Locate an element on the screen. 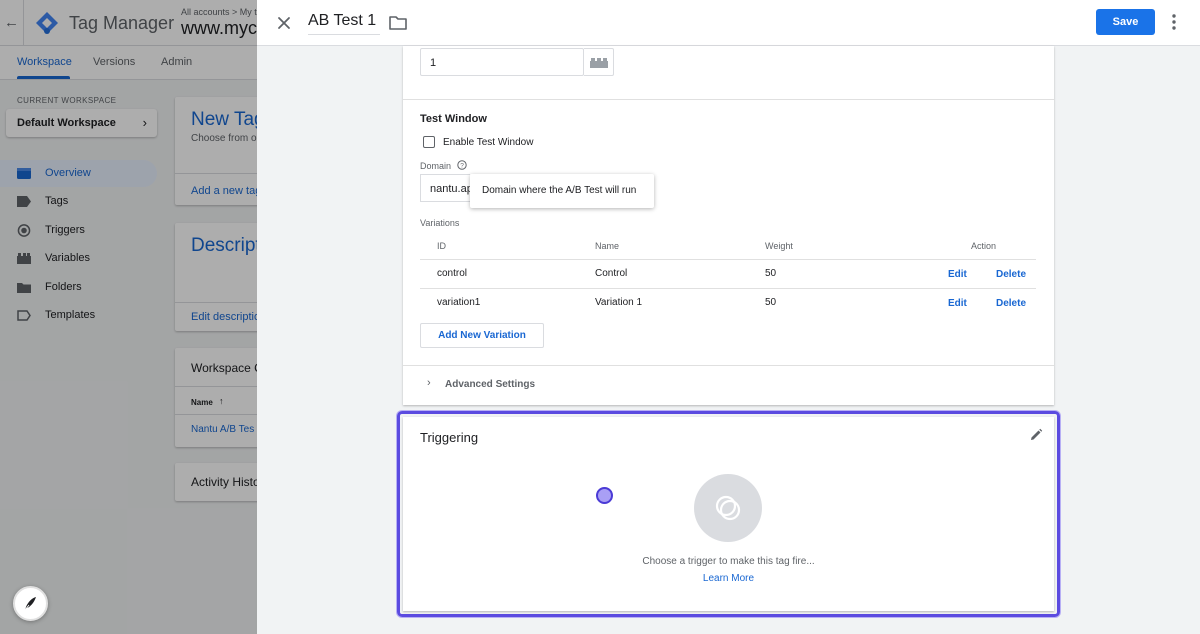 The width and height of the screenshot is (1200, 634). variable-picker-icon is located at coordinates (599, 63).